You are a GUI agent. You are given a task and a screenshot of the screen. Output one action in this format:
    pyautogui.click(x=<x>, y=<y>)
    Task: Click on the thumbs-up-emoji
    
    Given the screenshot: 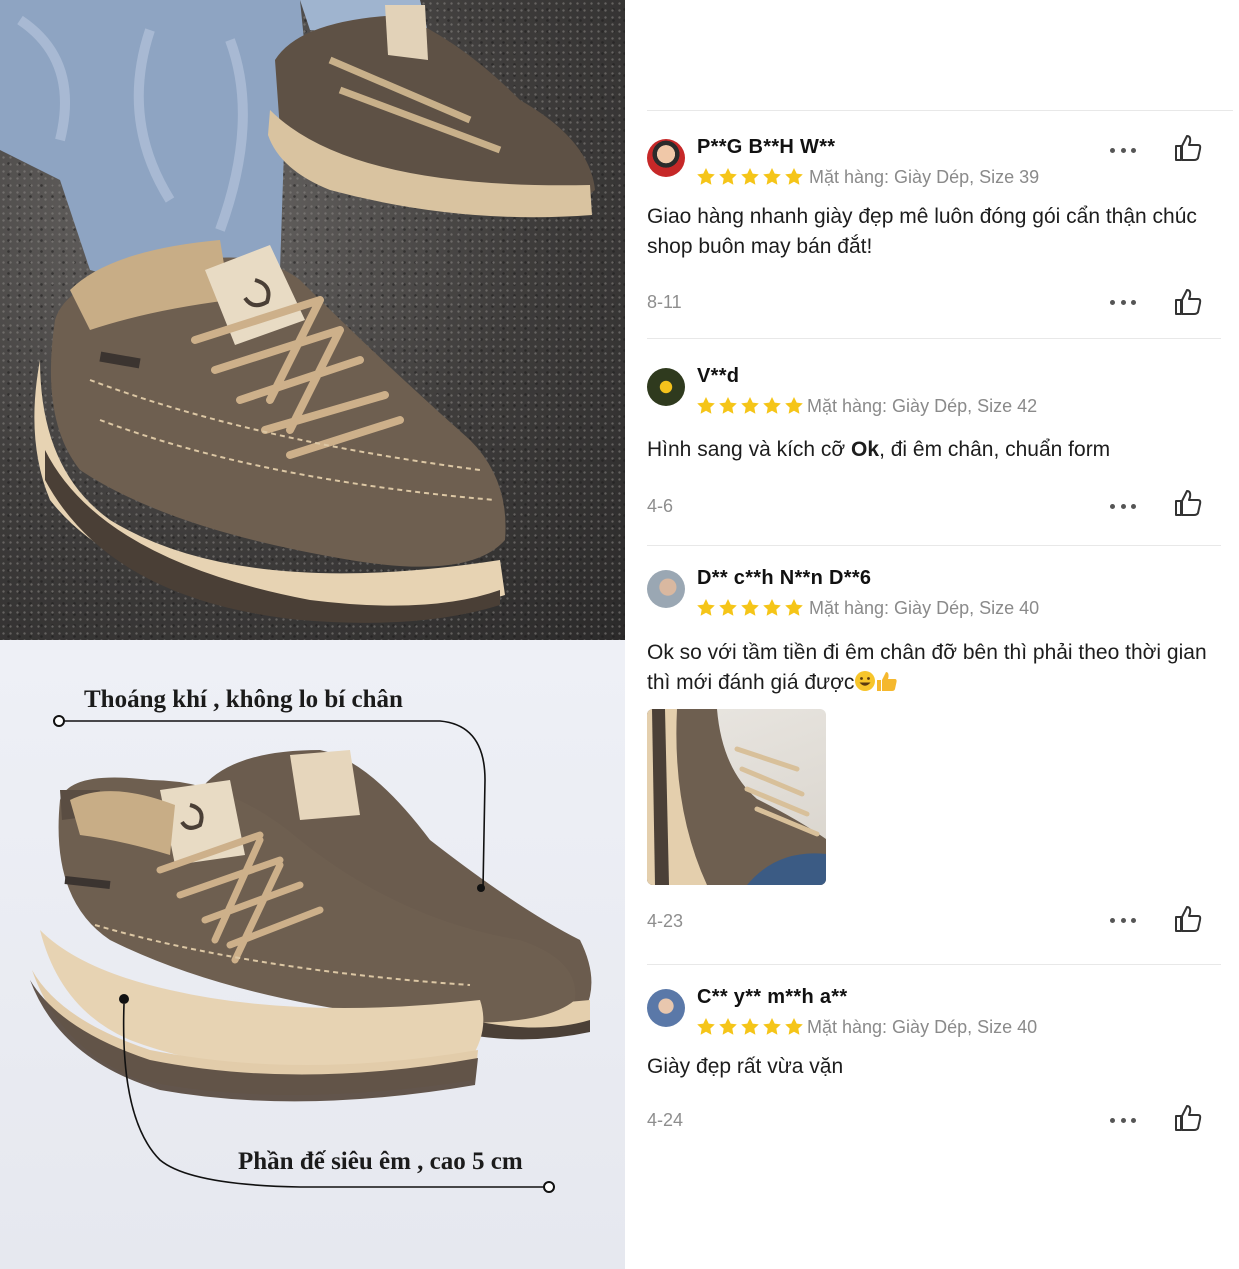 What is the action you would take?
    pyautogui.click(x=887, y=681)
    